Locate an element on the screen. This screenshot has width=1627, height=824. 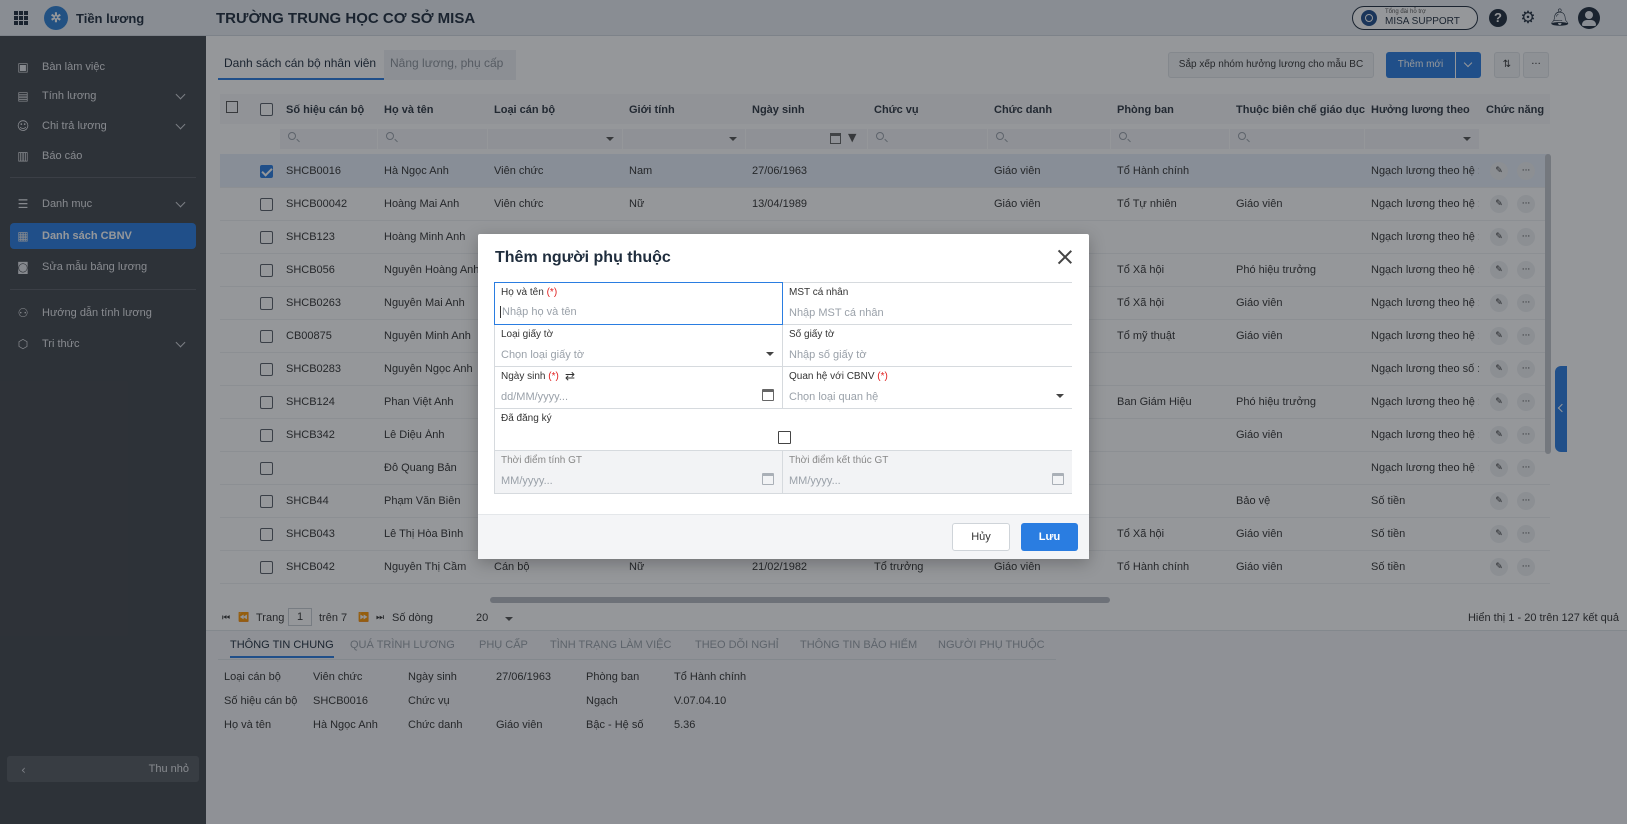
registered-label: Đã đăng ký is located at coordinates (526, 418).